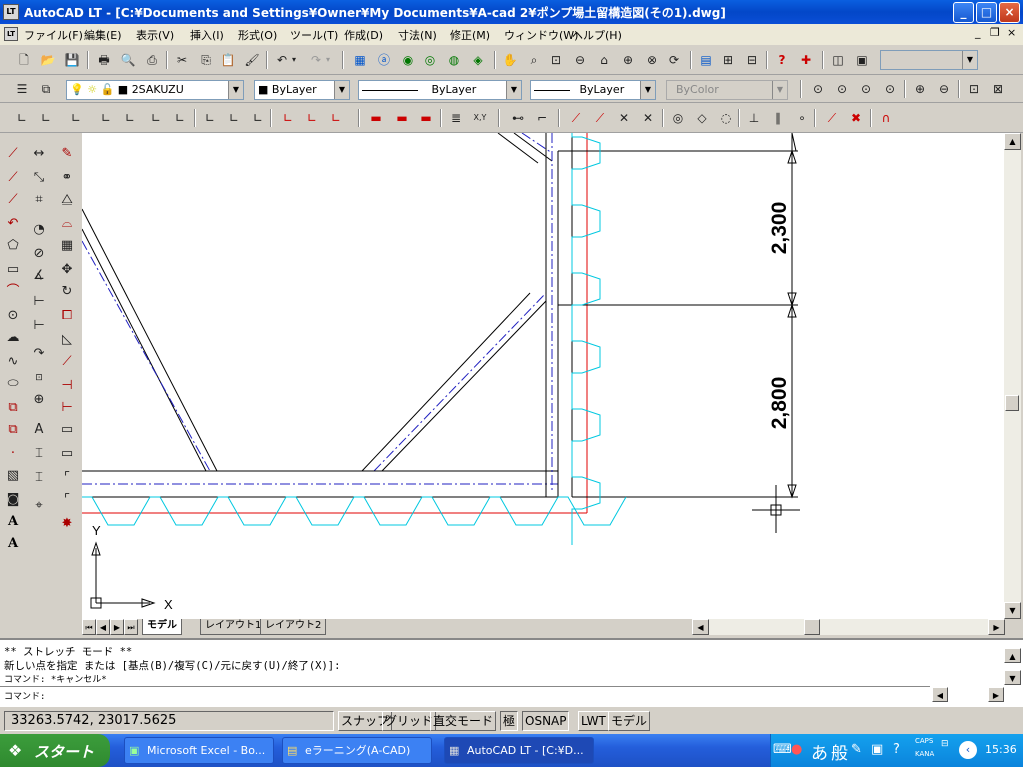 This screenshot has width=1023, height=767. I want to click on tab-model: モデル, so click(162, 627).